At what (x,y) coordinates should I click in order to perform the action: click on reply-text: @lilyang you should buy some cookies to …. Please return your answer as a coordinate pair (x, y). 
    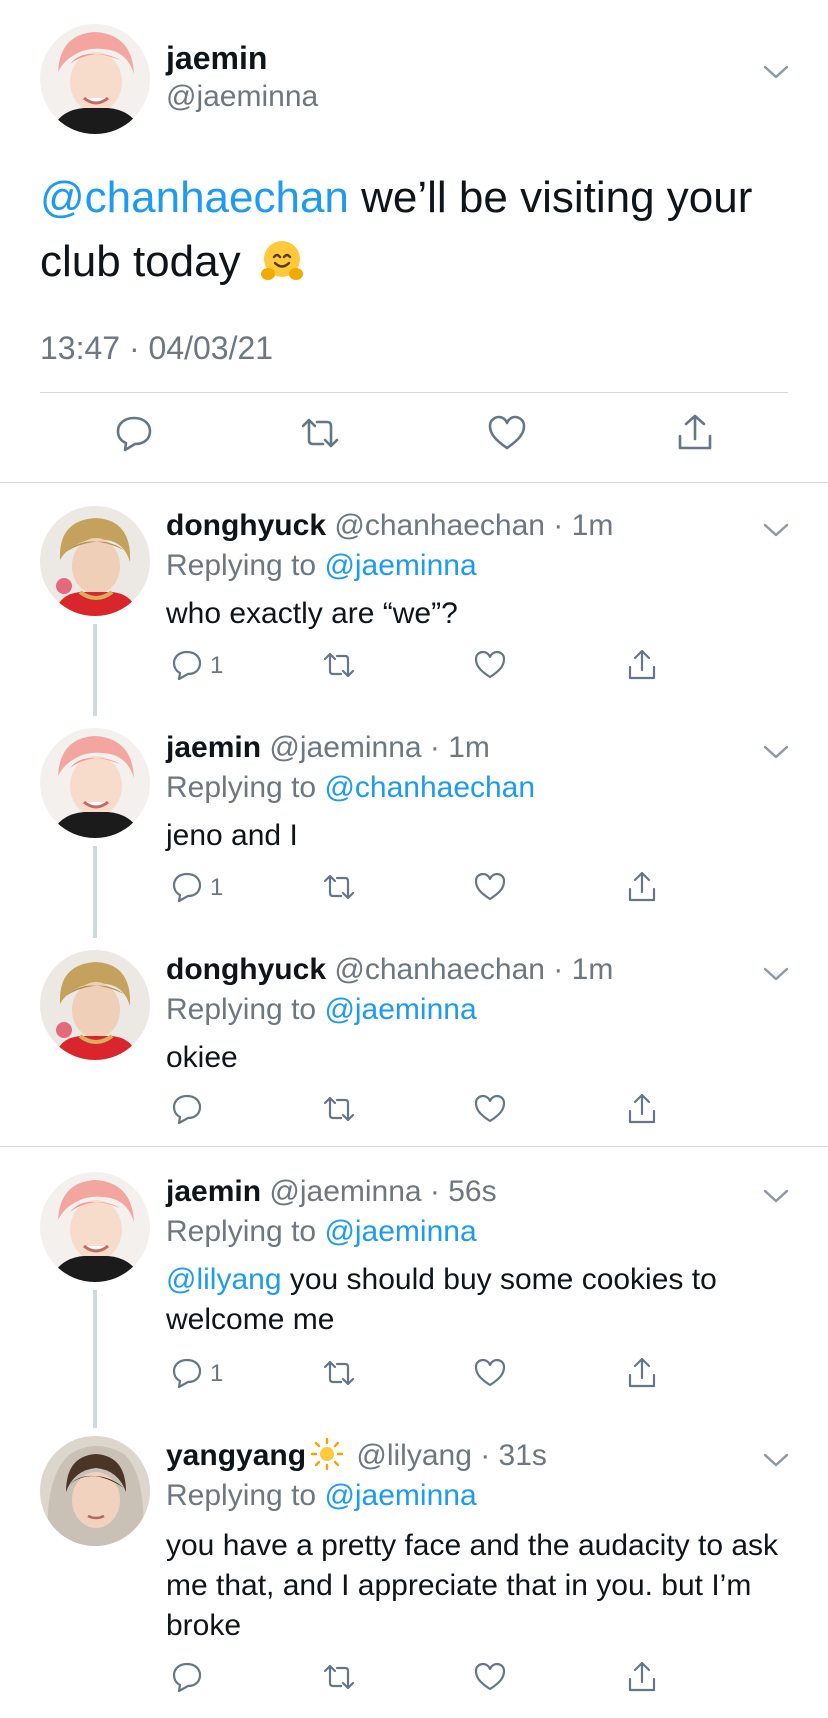
    Looking at the image, I should click on (476, 1300).